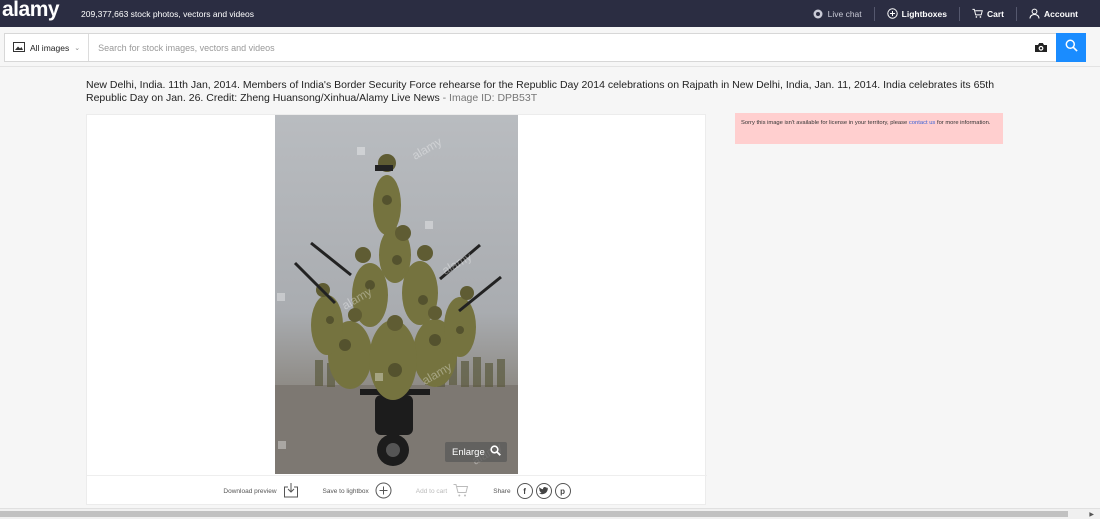 The image size is (1100, 519). What do you see at coordinates (922, 123) in the screenshot?
I see `contact-us-link: contact us` at bounding box center [922, 123].